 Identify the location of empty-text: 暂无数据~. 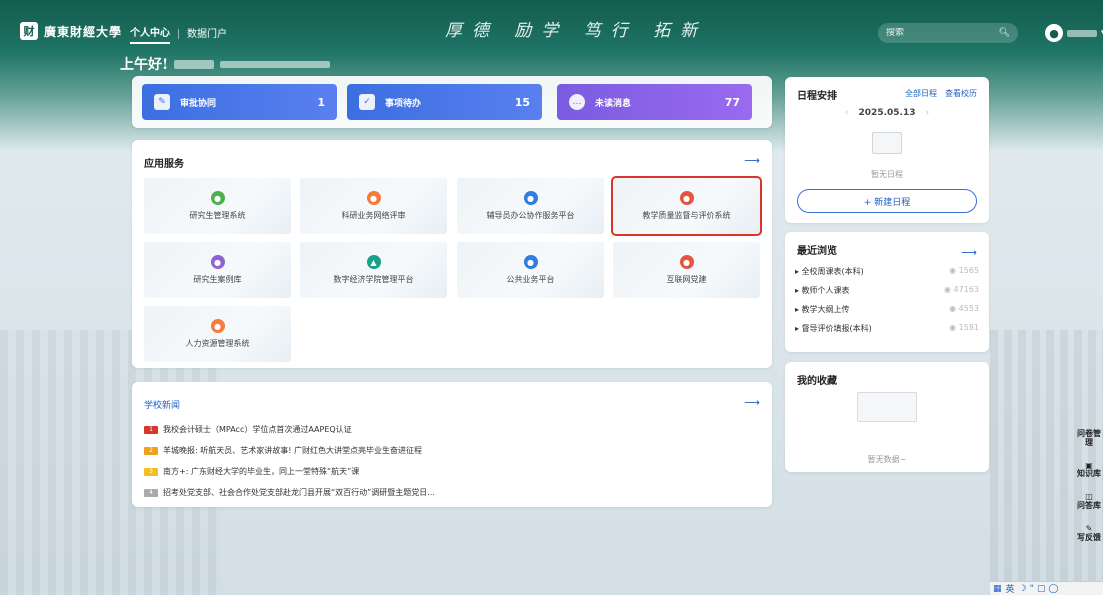
(887, 459).